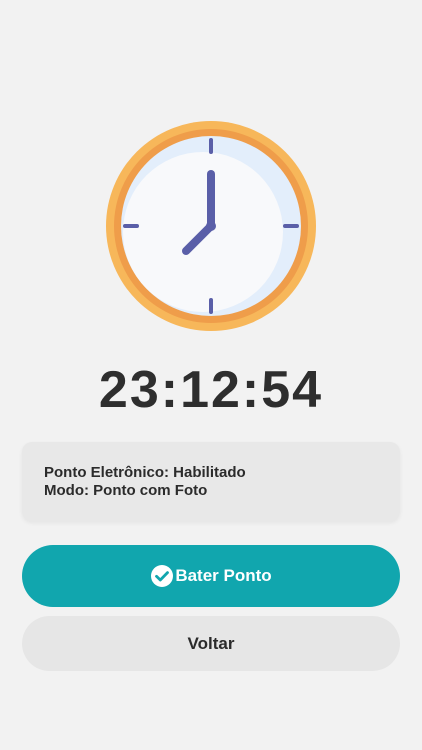  What do you see at coordinates (211, 390) in the screenshot?
I see `clock-time: 23:12:54` at bounding box center [211, 390].